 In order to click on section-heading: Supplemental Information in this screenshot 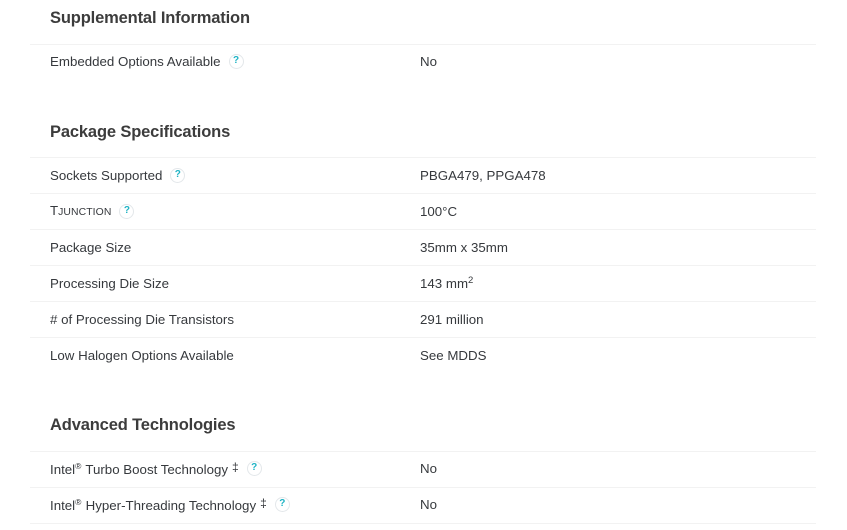, I will do `click(150, 18)`.